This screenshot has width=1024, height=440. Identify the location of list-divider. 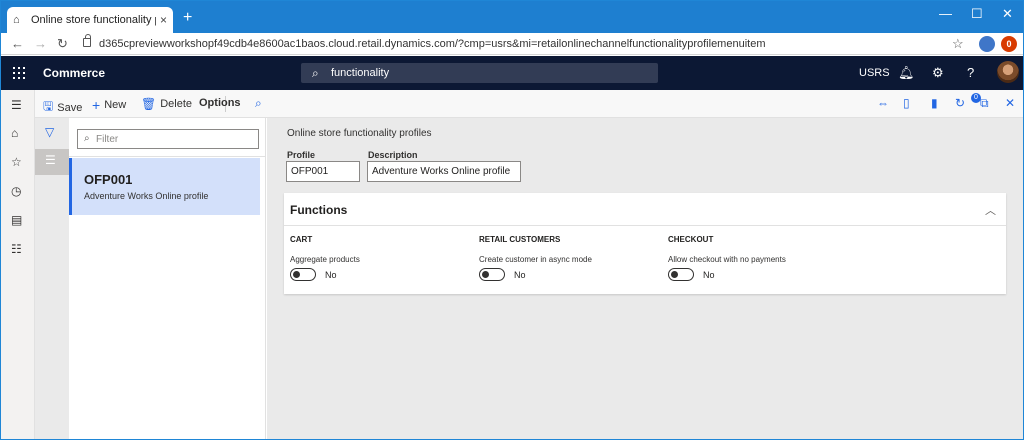
(167, 156).